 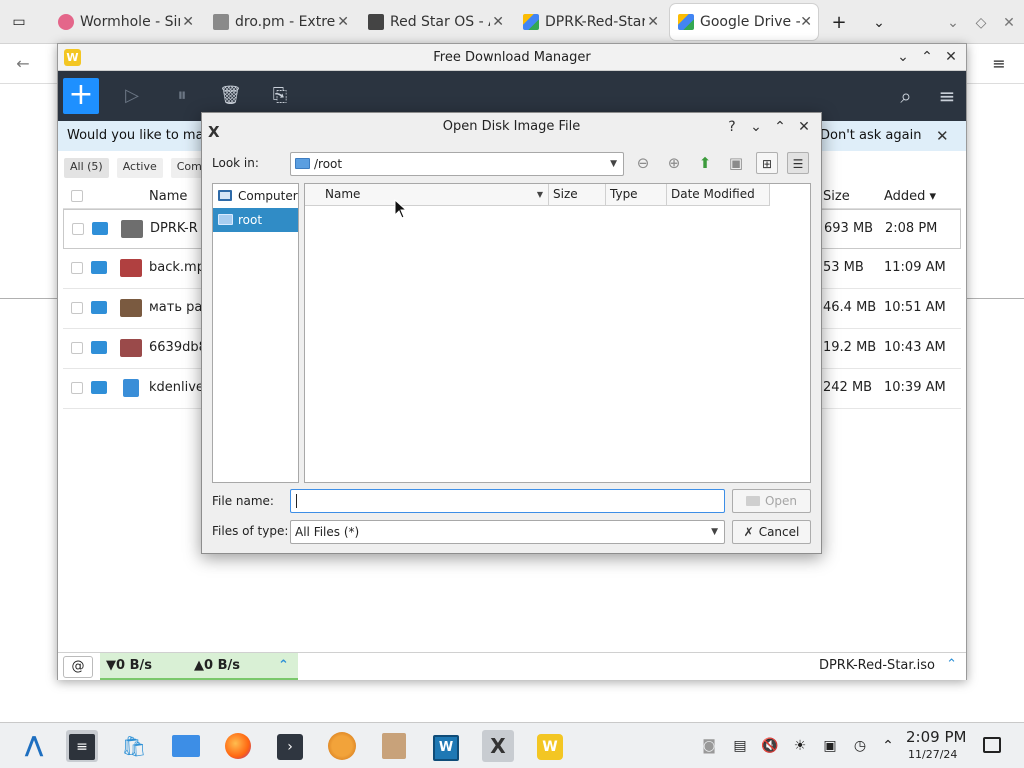 I want to click on column-header-type: Type, so click(x=636, y=195).